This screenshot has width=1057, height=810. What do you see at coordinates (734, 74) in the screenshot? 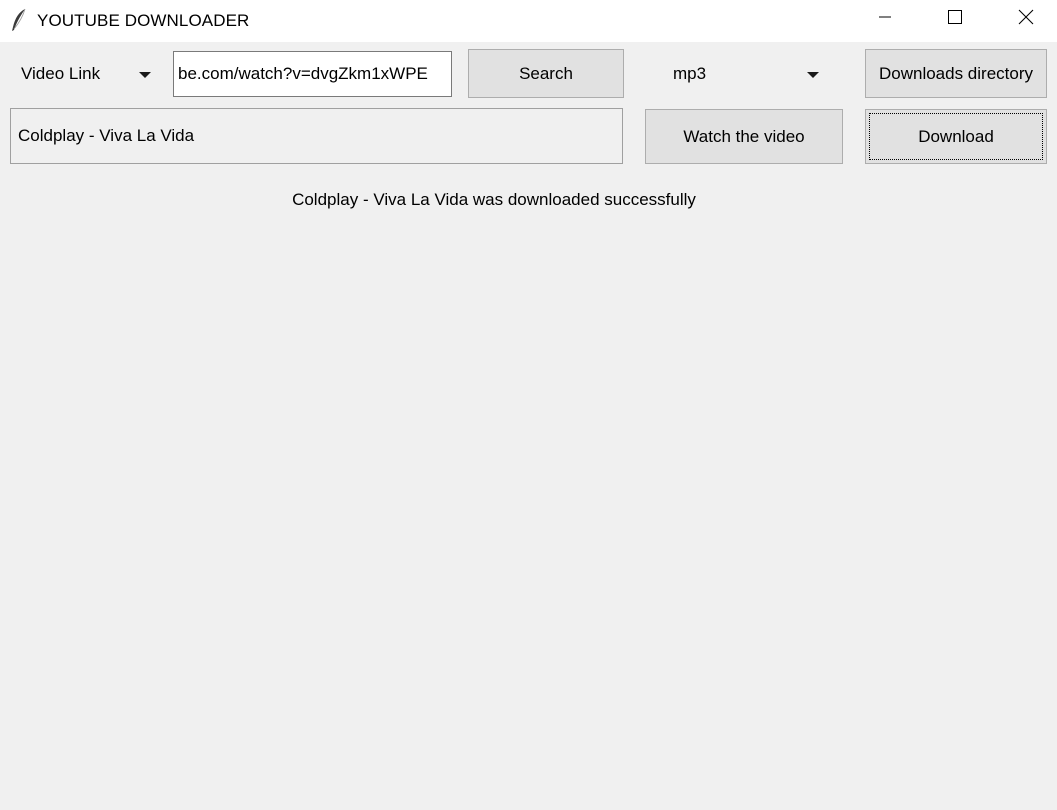
I see `format-dropdown: mp3` at bounding box center [734, 74].